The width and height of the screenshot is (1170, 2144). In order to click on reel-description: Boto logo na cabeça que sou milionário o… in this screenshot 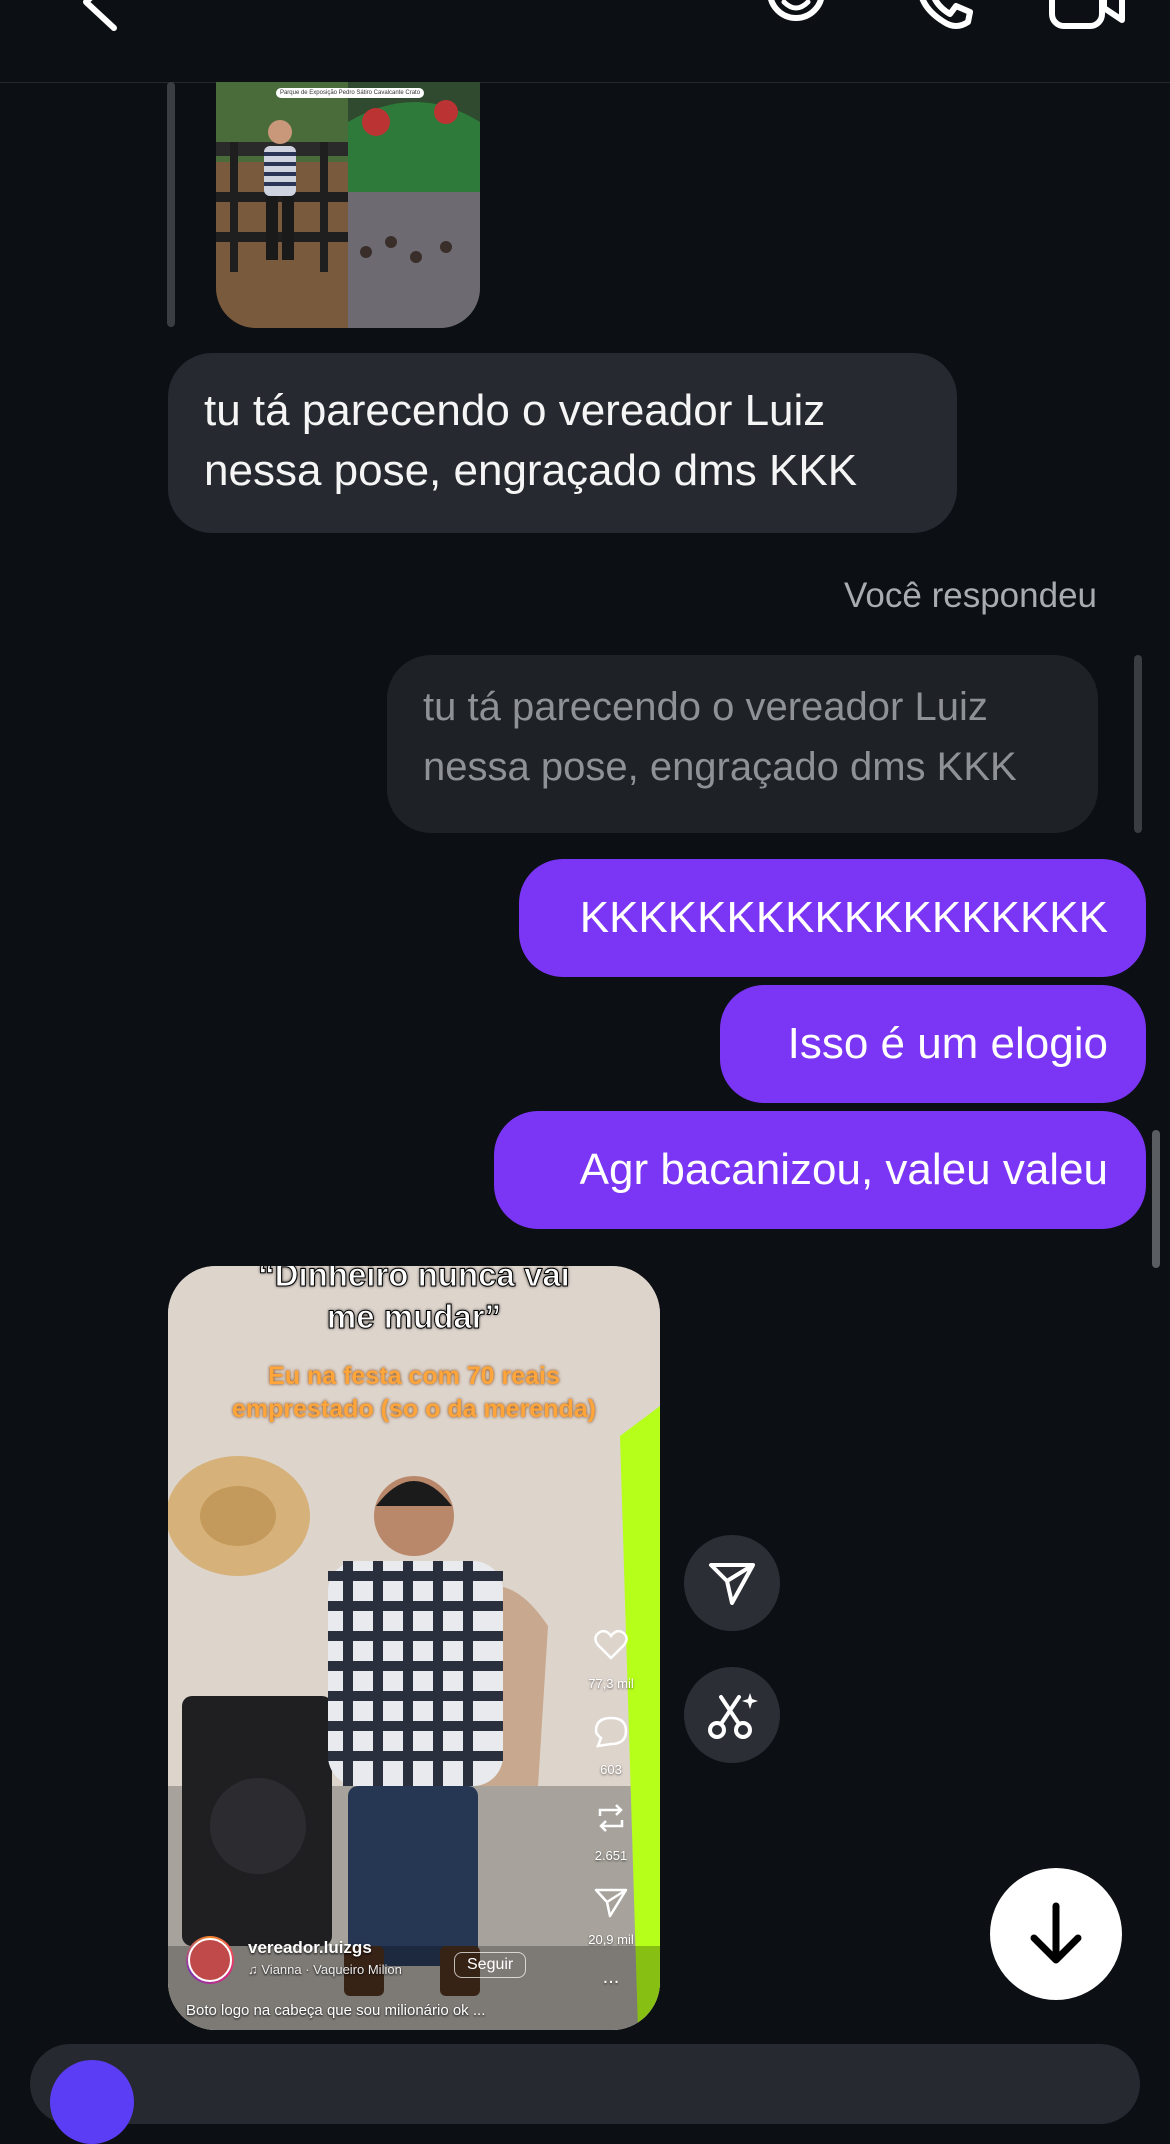, I will do `click(336, 2010)`.